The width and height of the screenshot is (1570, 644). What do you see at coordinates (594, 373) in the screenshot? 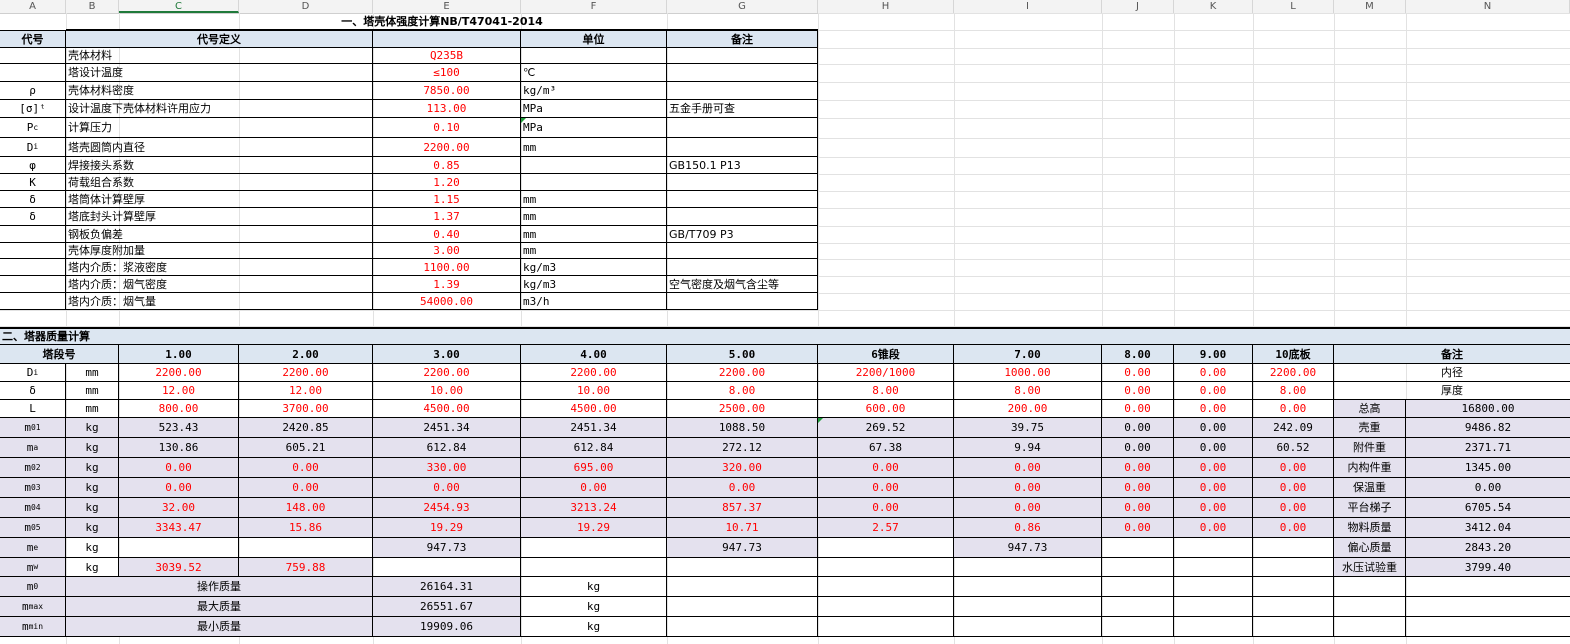
I see `segment-value: 2200.00` at bounding box center [594, 373].